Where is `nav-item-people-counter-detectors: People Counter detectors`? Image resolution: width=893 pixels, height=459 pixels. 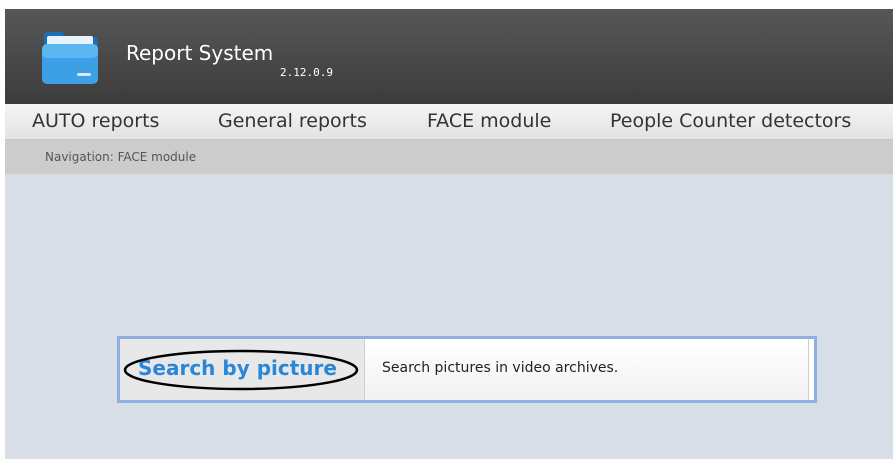
nav-item-people-counter-detectors: People Counter detectors is located at coordinates (730, 121).